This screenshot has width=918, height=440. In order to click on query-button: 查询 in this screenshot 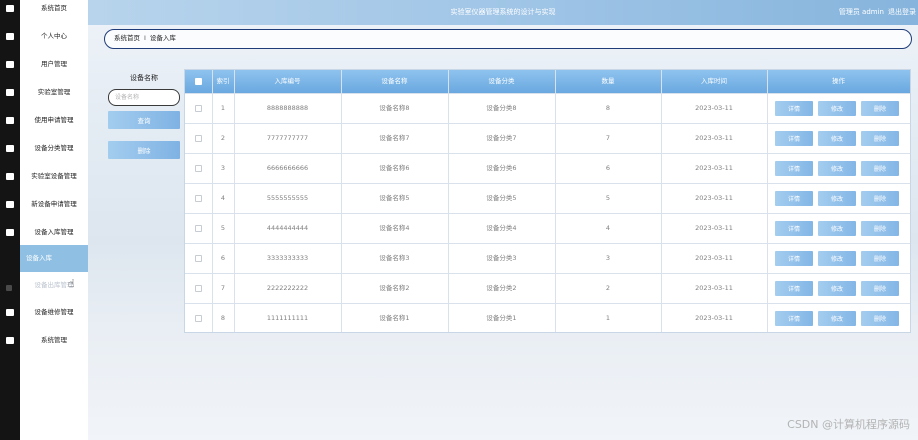, I will do `click(144, 120)`.